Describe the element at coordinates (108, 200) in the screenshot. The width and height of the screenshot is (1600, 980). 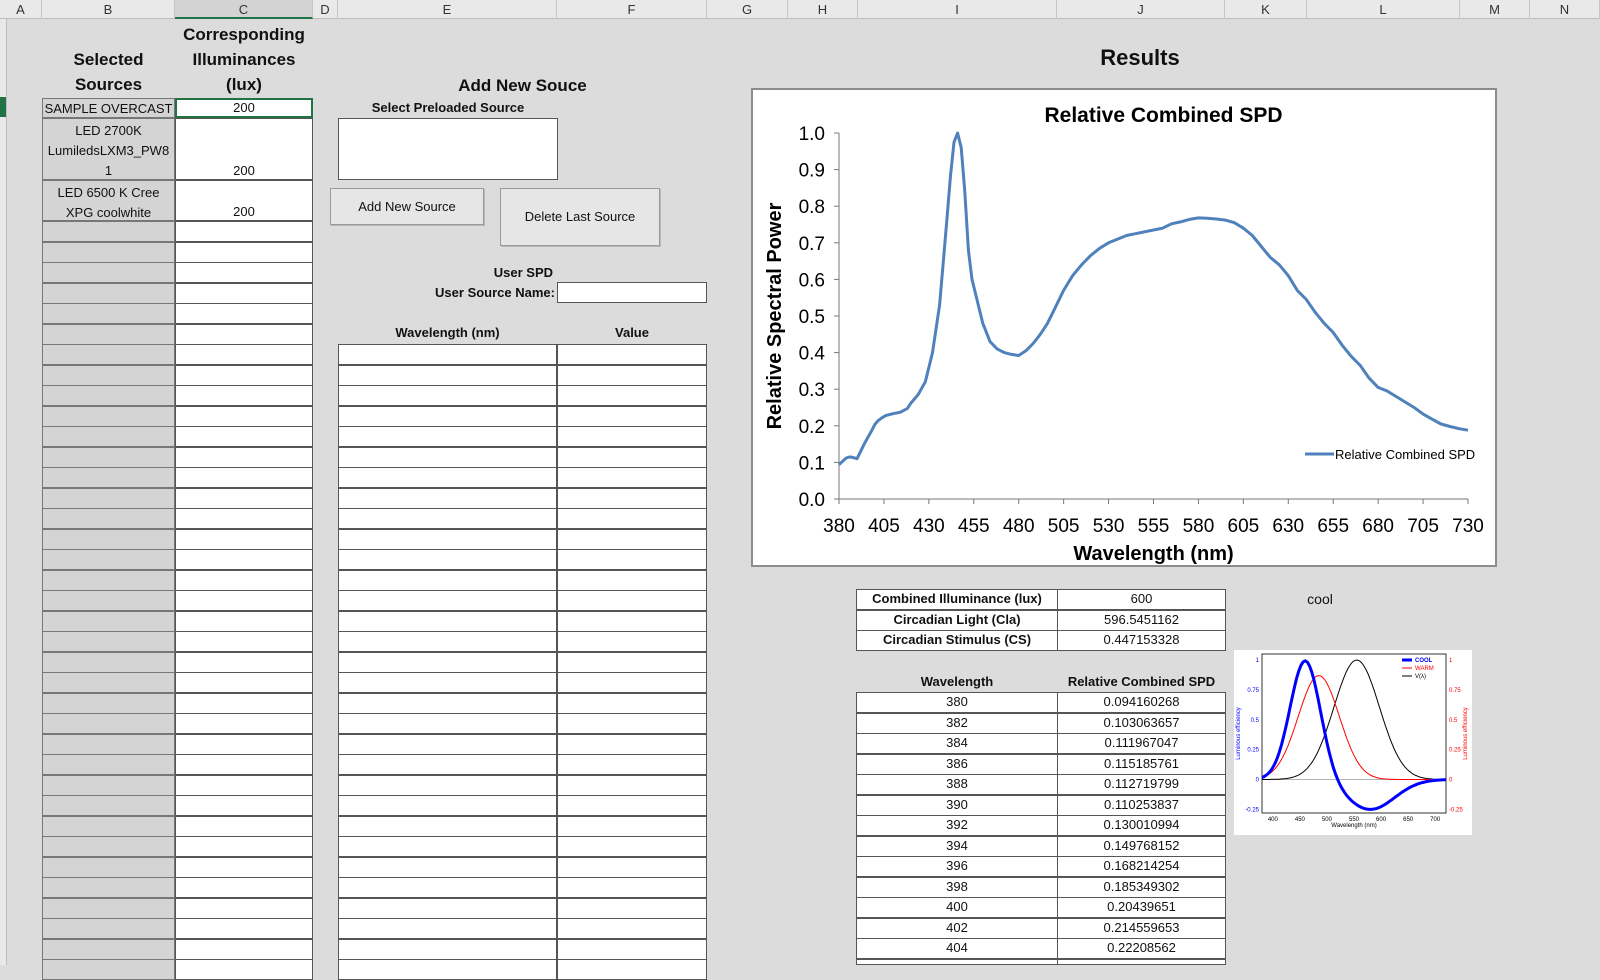
I see `source-name-cell: LED 6500 K Cree XPG coolwhite` at that location.